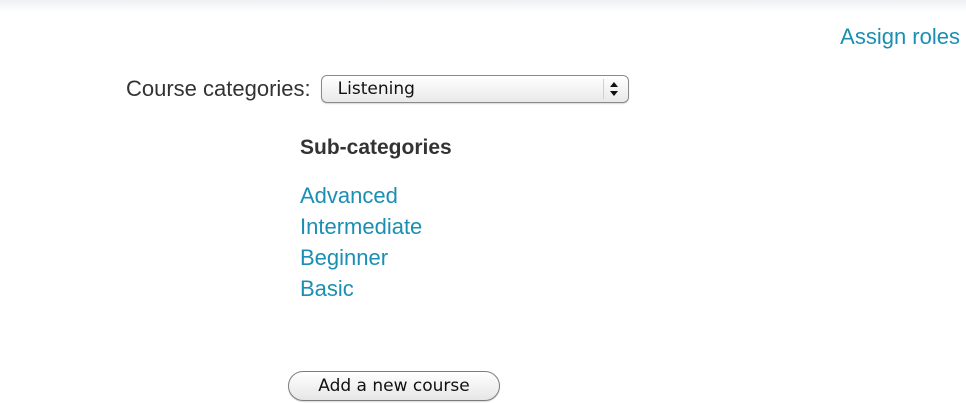 This screenshot has height=403, width=966. Describe the element at coordinates (361, 288) in the screenshot. I see `list-item: Basic` at that location.